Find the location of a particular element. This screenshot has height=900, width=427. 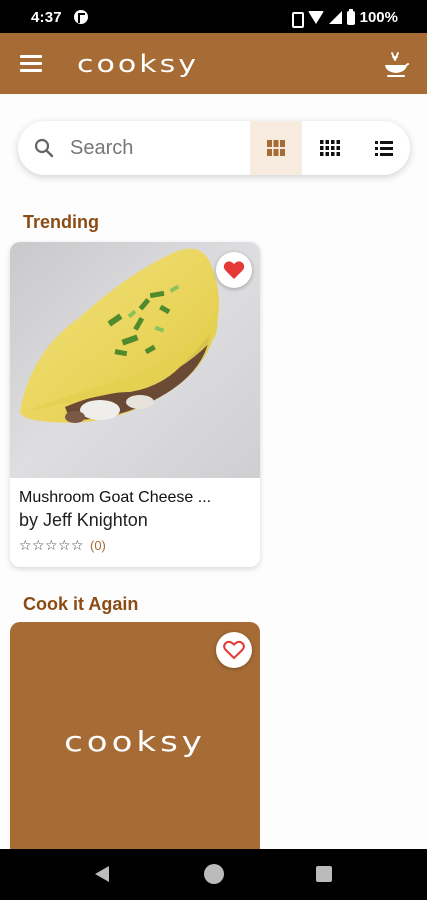

pocket-casts-icon is located at coordinates (81, 17).